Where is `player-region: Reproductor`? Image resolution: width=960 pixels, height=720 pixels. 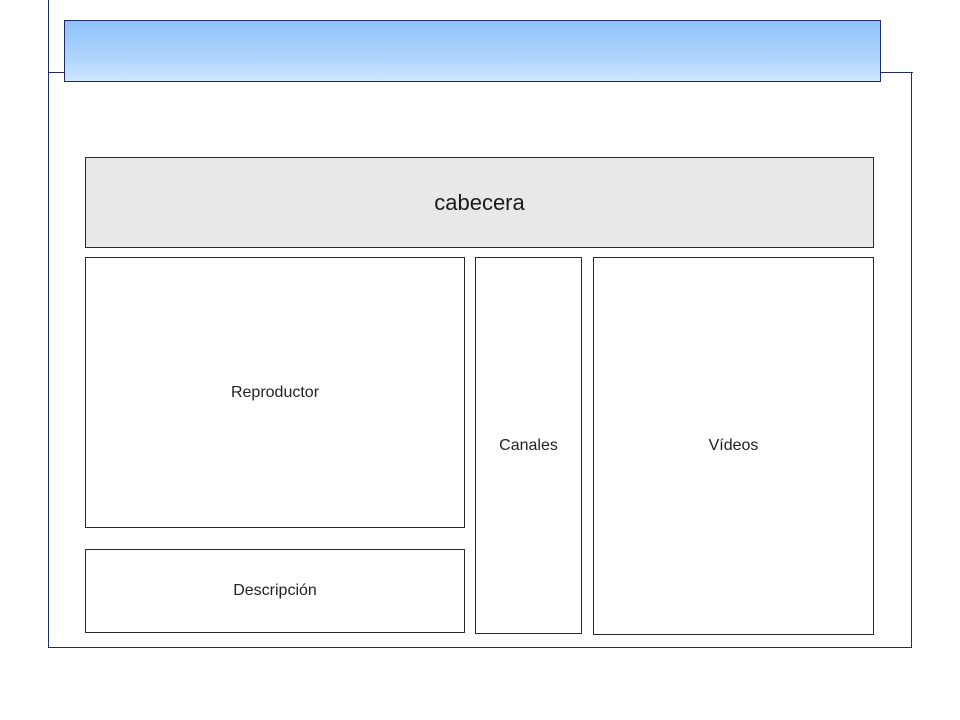
player-region: Reproductor is located at coordinates (275, 392).